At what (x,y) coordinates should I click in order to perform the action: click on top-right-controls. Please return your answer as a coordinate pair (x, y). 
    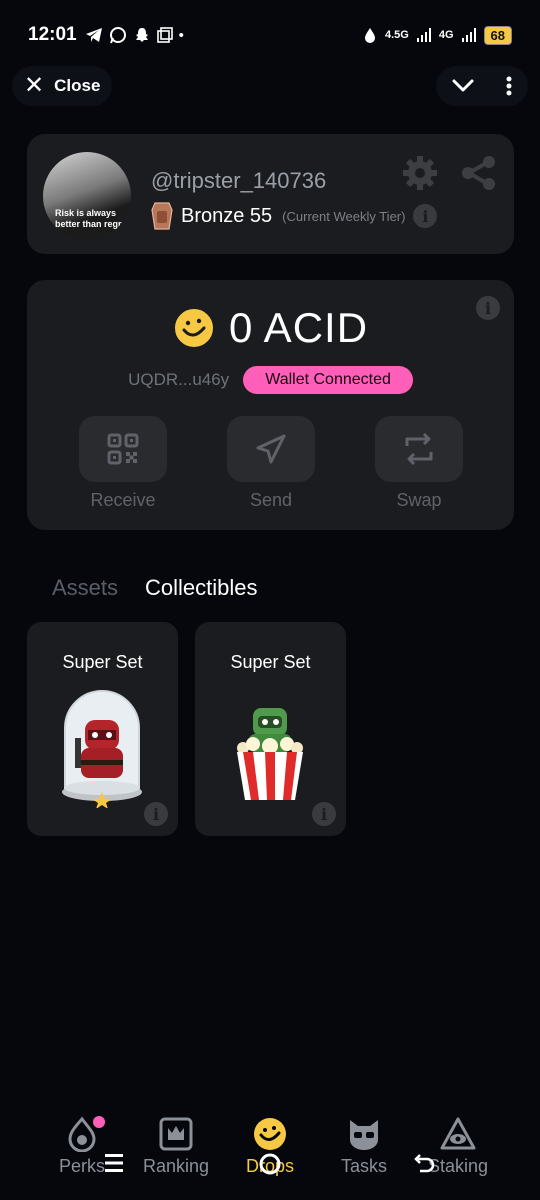
    Looking at the image, I should click on (482, 86).